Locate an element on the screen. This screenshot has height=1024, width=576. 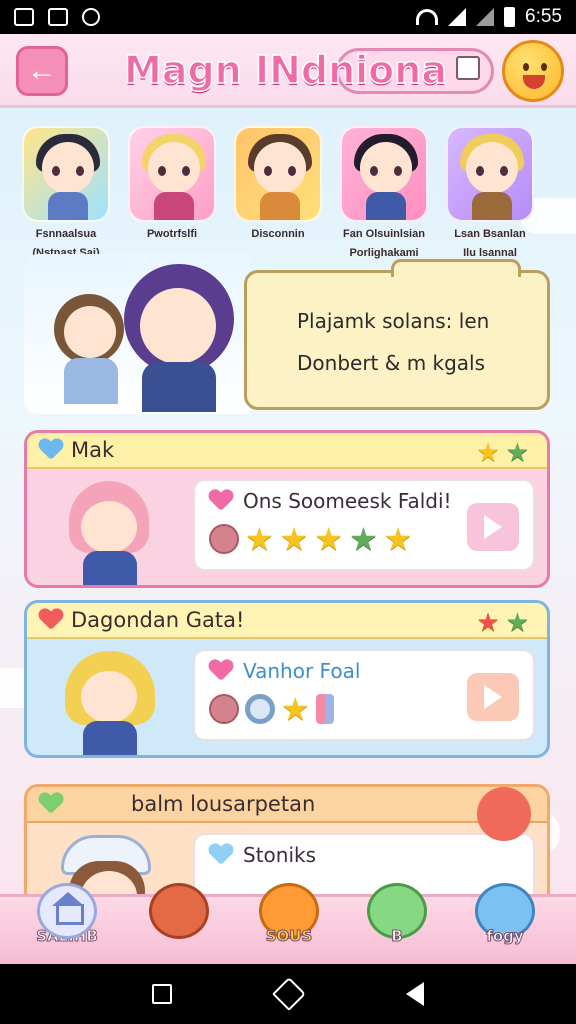
app-bar: ← Magn INdniona is located at coordinates (288, 71).